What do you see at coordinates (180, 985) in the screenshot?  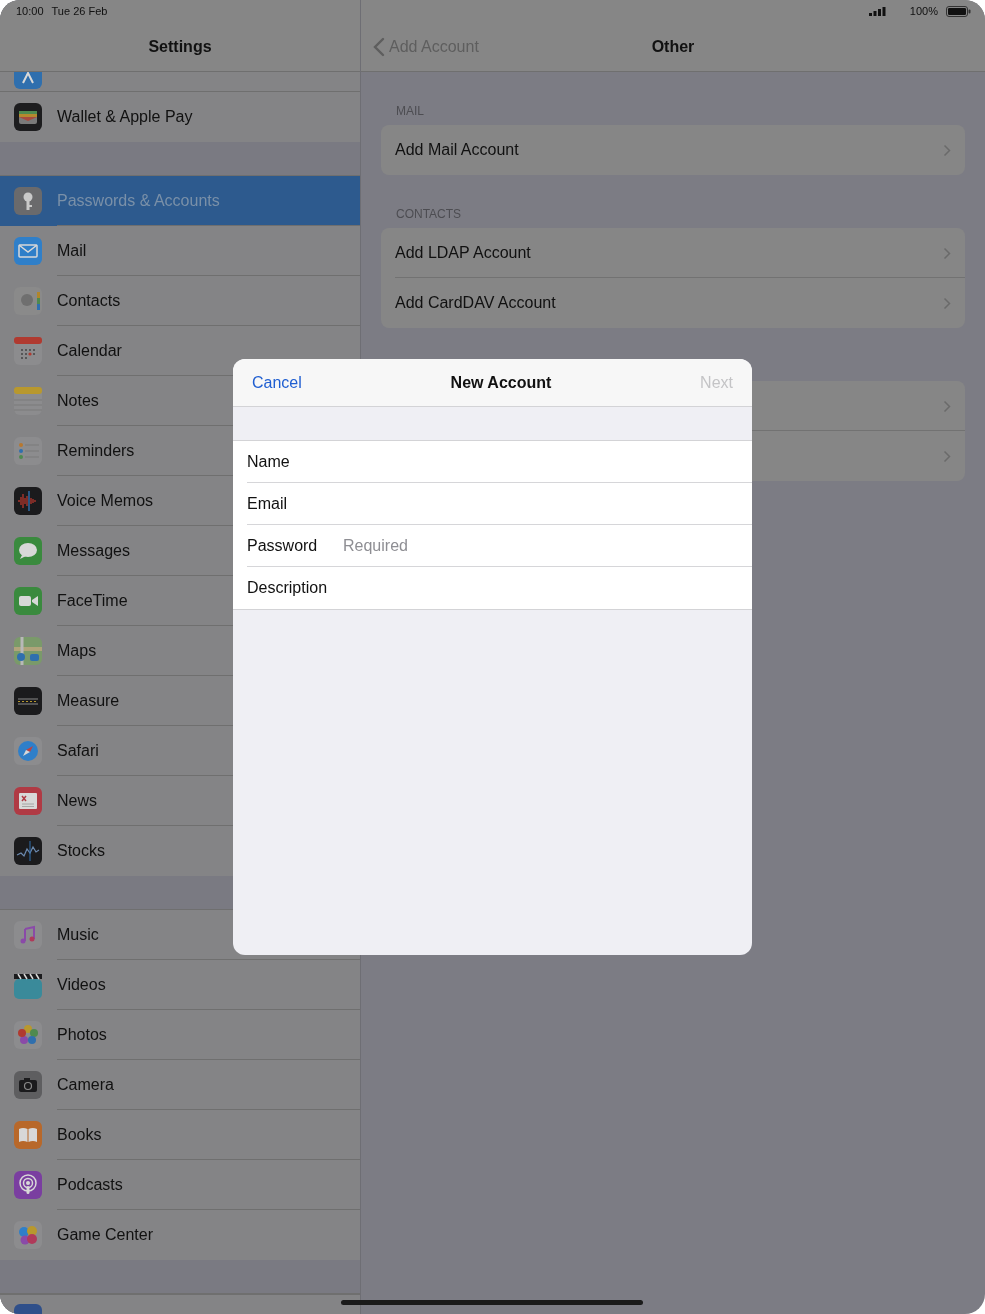 I see `settings-item: Videos` at bounding box center [180, 985].